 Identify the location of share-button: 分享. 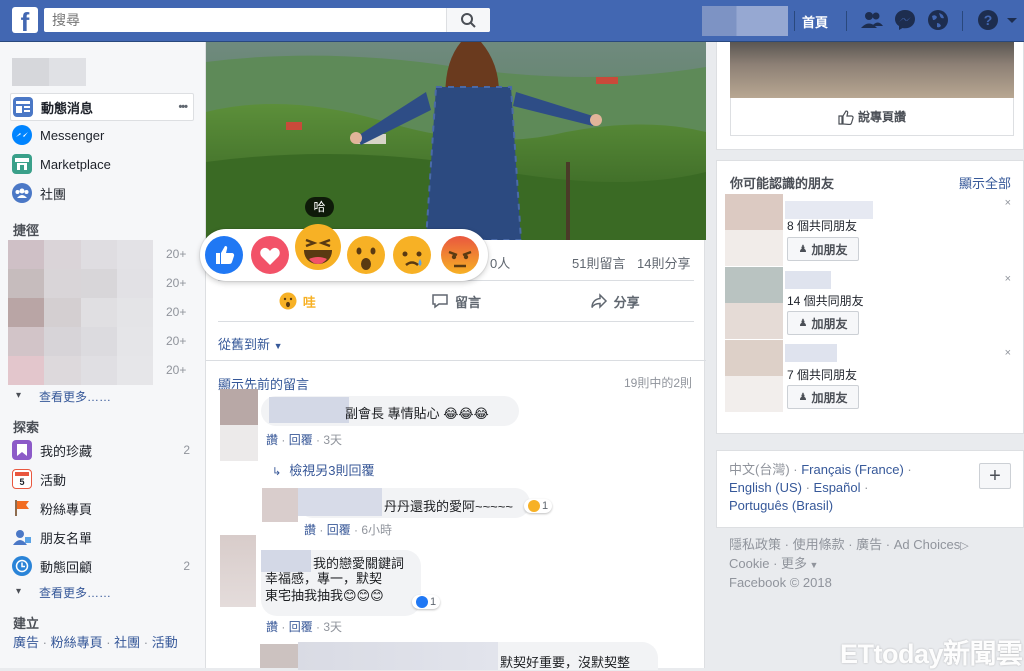
(614, 301).